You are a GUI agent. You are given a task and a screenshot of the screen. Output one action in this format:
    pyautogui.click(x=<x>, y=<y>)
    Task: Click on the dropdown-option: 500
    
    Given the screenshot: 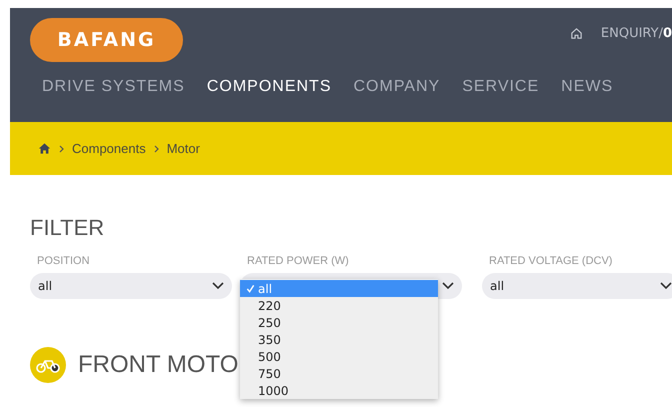 What is the action you would take?
    pyautogui.click(x=339, y=356)
    